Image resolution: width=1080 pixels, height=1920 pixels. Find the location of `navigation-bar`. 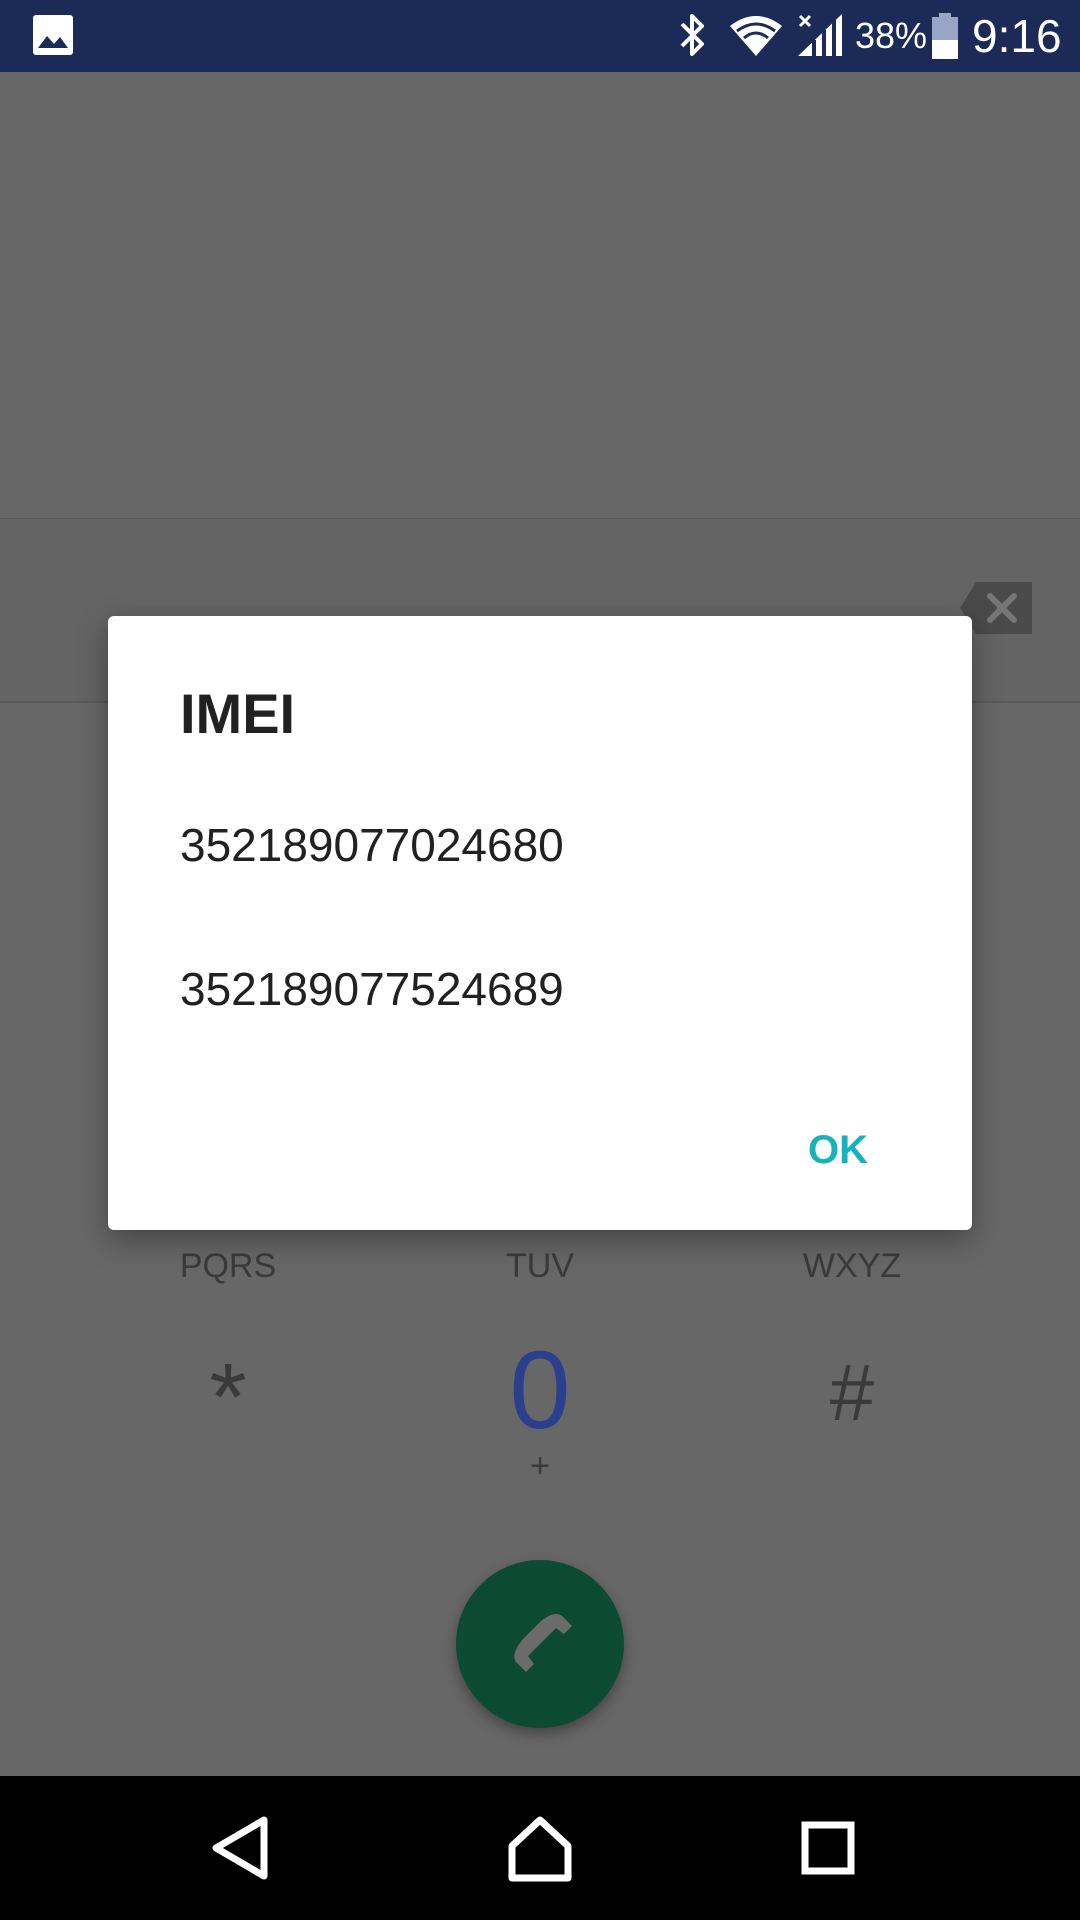

navigation-bar is located at coordinates (540, 1848).